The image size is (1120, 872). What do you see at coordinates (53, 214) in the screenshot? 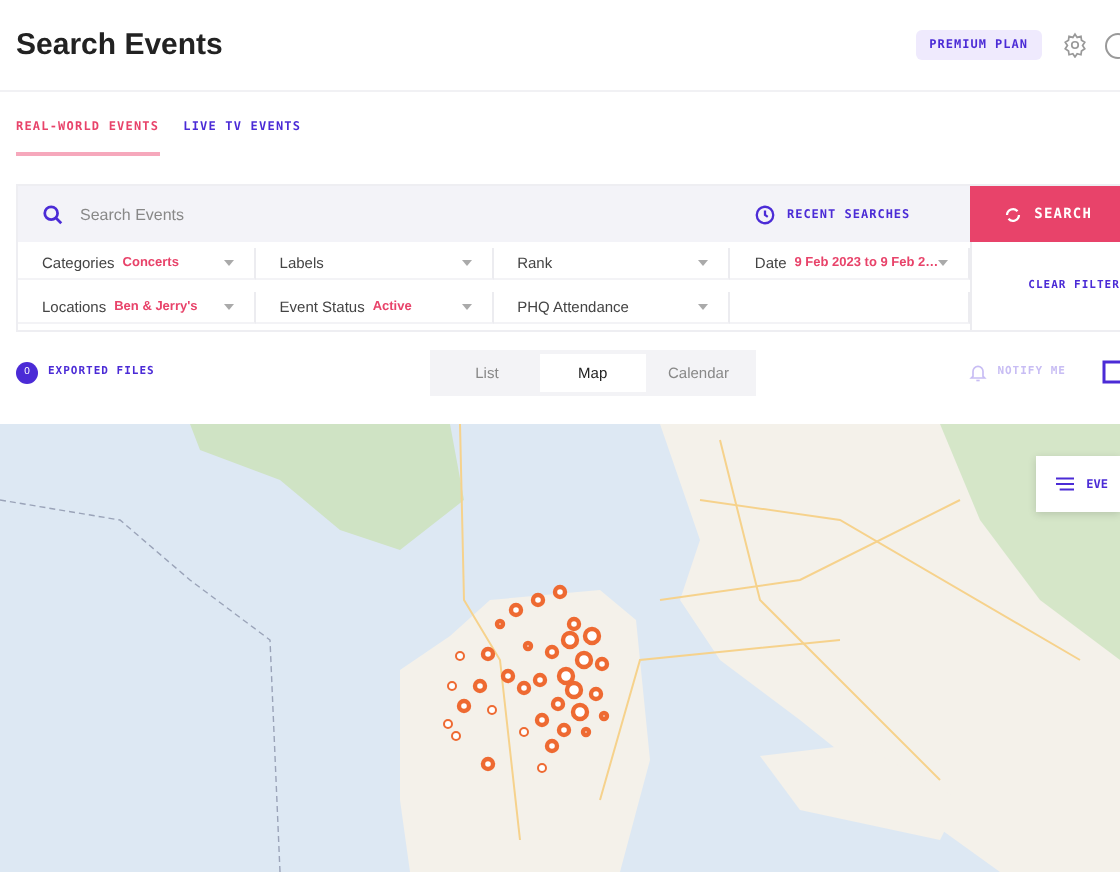
I see `search-icon` at bounding box center [53, 214].